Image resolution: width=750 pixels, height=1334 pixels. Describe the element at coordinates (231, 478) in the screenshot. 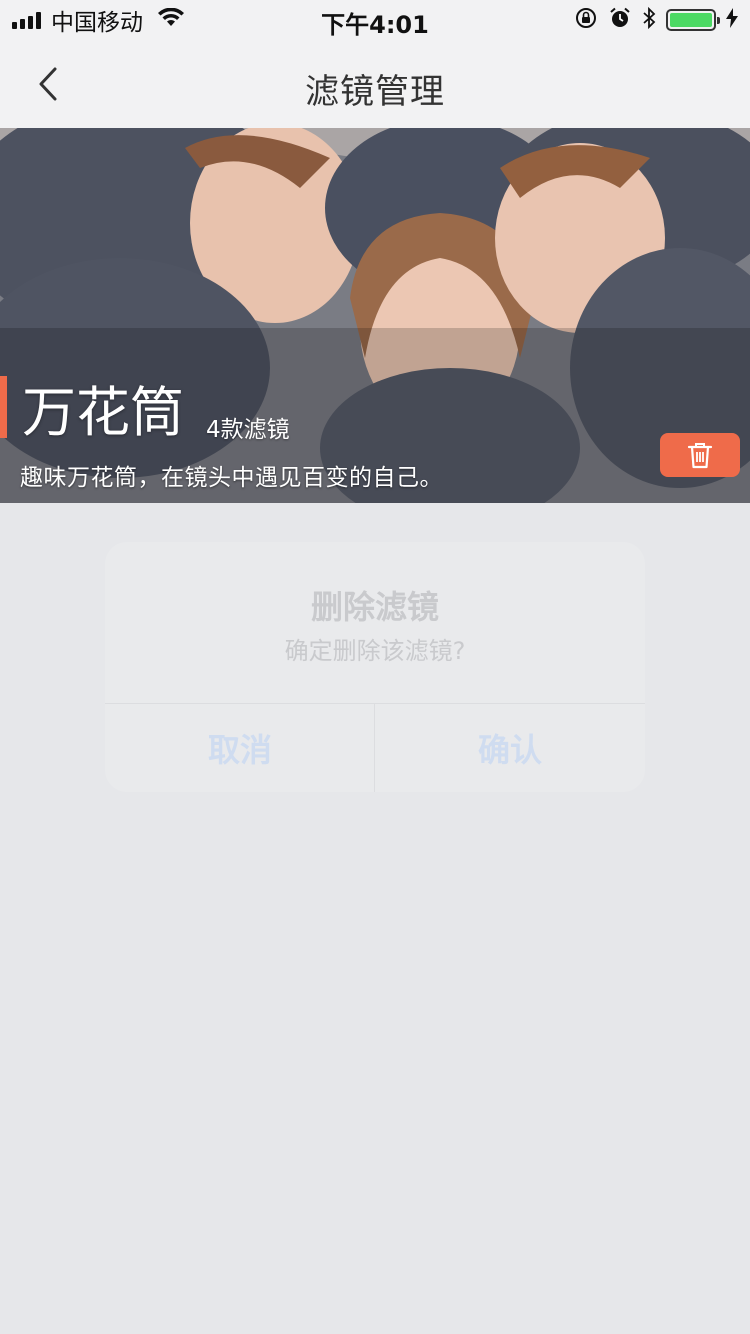

I see `filter-description: 趣味万花筒，在镜头中遇见百变的自己。` at that location.